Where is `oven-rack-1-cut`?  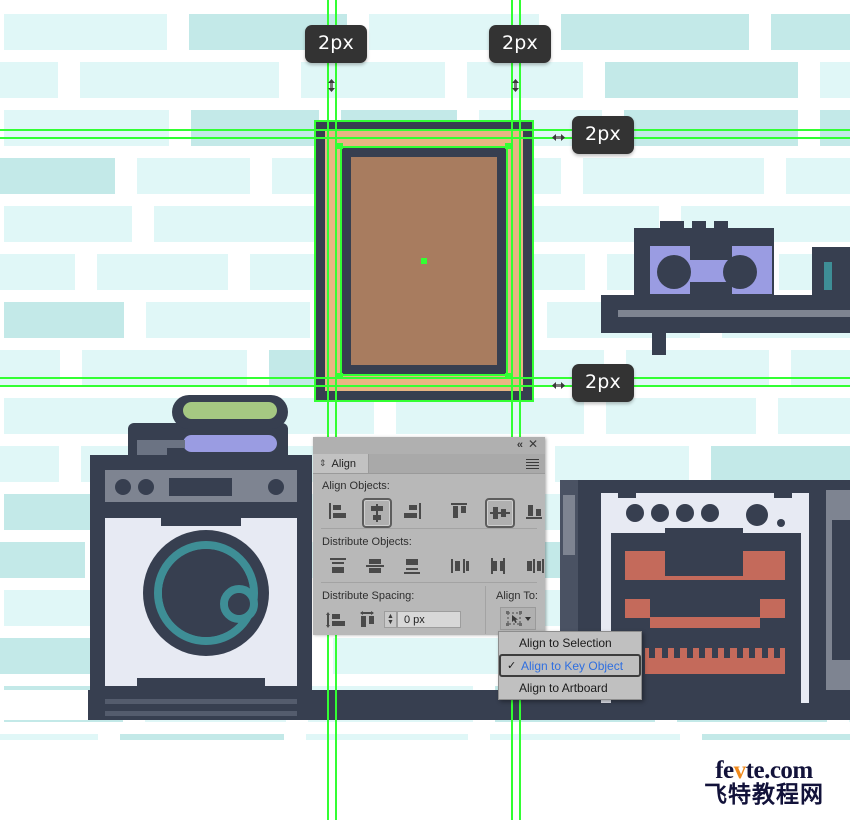 oven-rack-1-cut is located at coordinates (704, 563).